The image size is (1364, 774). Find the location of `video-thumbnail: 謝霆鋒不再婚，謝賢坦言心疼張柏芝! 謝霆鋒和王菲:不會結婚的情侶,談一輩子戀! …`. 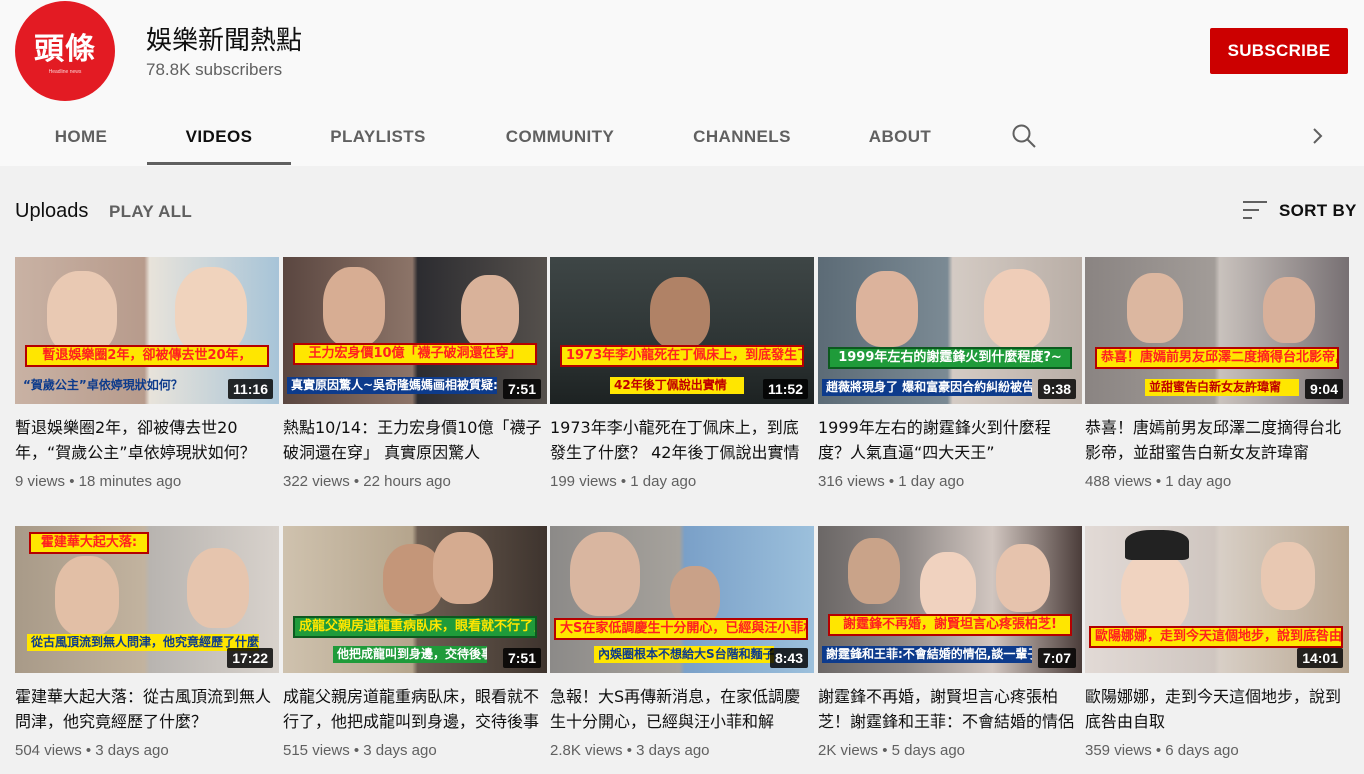

video-thumbnail: 謝霆鋒不再婚，謝賢坦言心疼張柏芝! 謝霆鋒和王菲:不會結婚的情侶,談一輩子戀! … is located at coordinates (950, 599).